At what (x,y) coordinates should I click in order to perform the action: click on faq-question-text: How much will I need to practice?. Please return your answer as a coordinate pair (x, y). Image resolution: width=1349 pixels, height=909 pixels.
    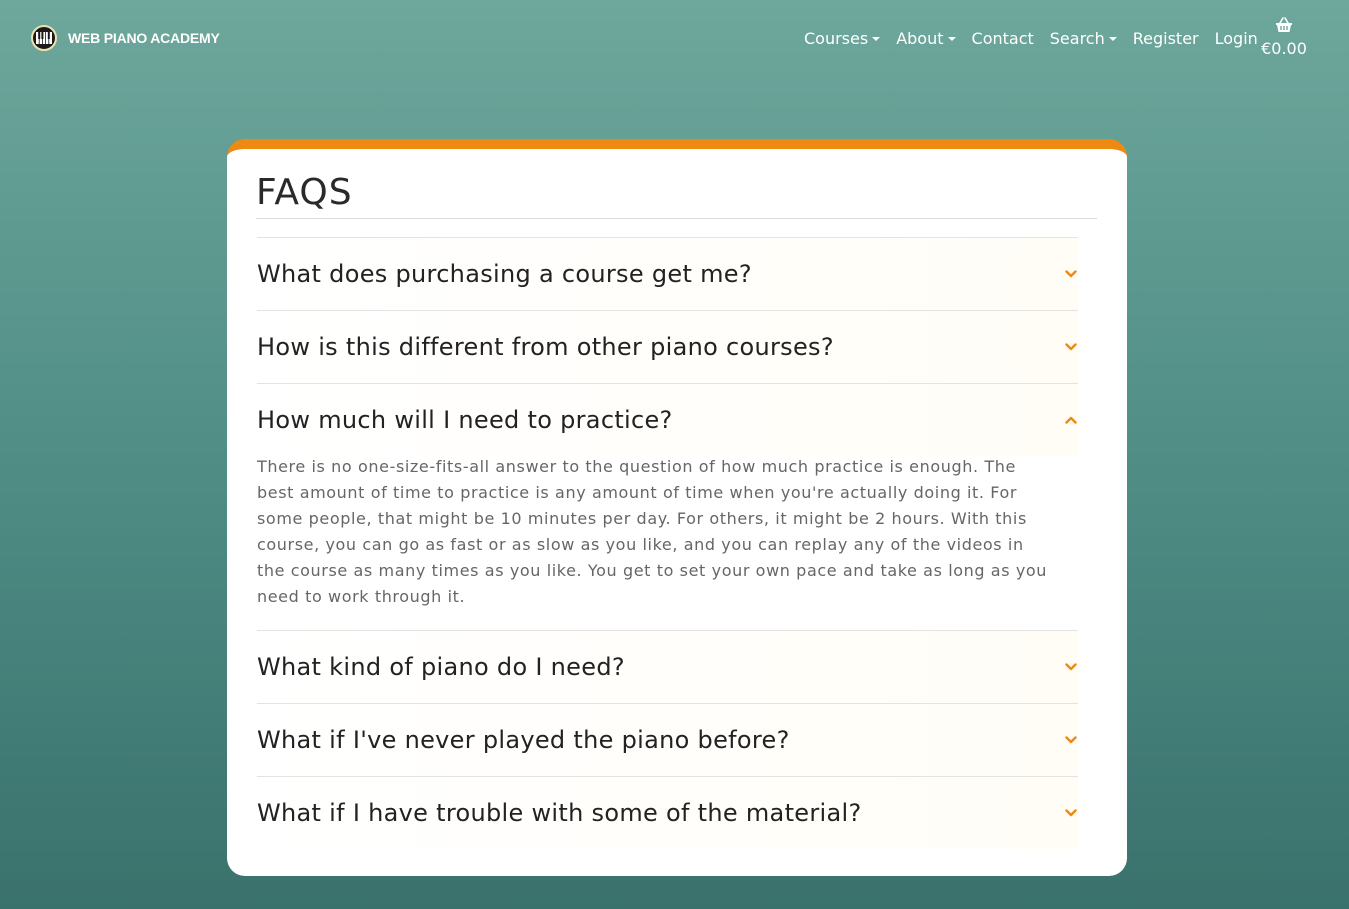
    Looking at the image, I should click on (465, 420).